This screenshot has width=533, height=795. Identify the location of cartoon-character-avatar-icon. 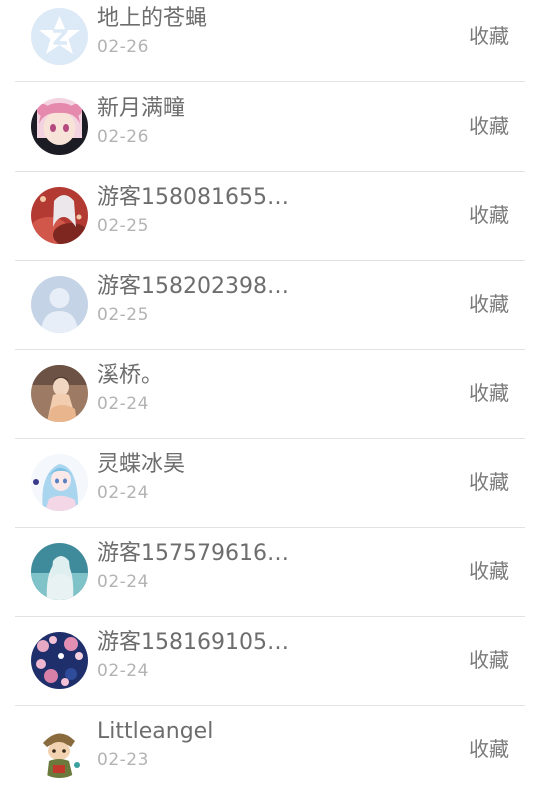
(59, 749).